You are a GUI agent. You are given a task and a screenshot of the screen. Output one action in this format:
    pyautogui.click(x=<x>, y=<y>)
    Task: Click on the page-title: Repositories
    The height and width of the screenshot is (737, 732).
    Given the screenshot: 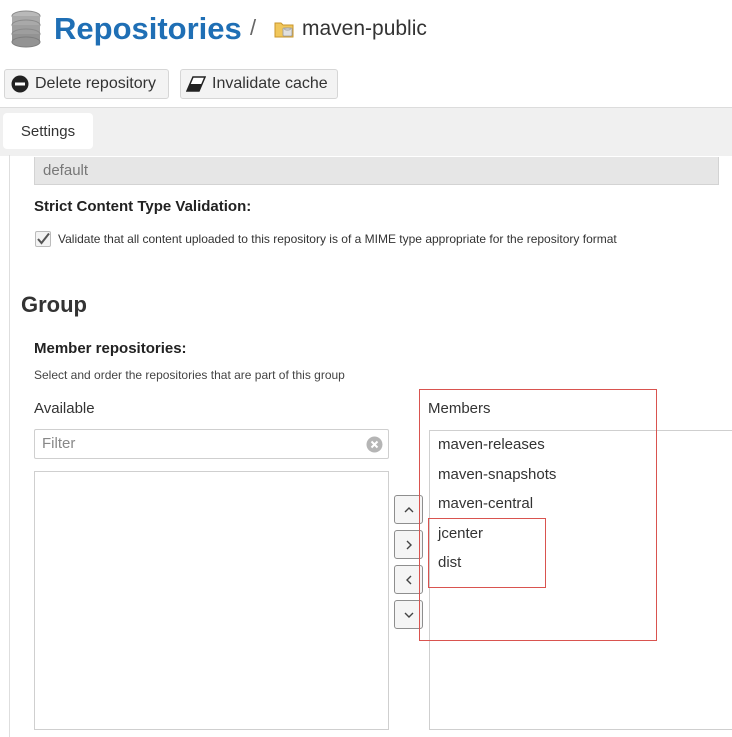 What is the action you would take?
    pyautogui.click(x=148, y=29)
    